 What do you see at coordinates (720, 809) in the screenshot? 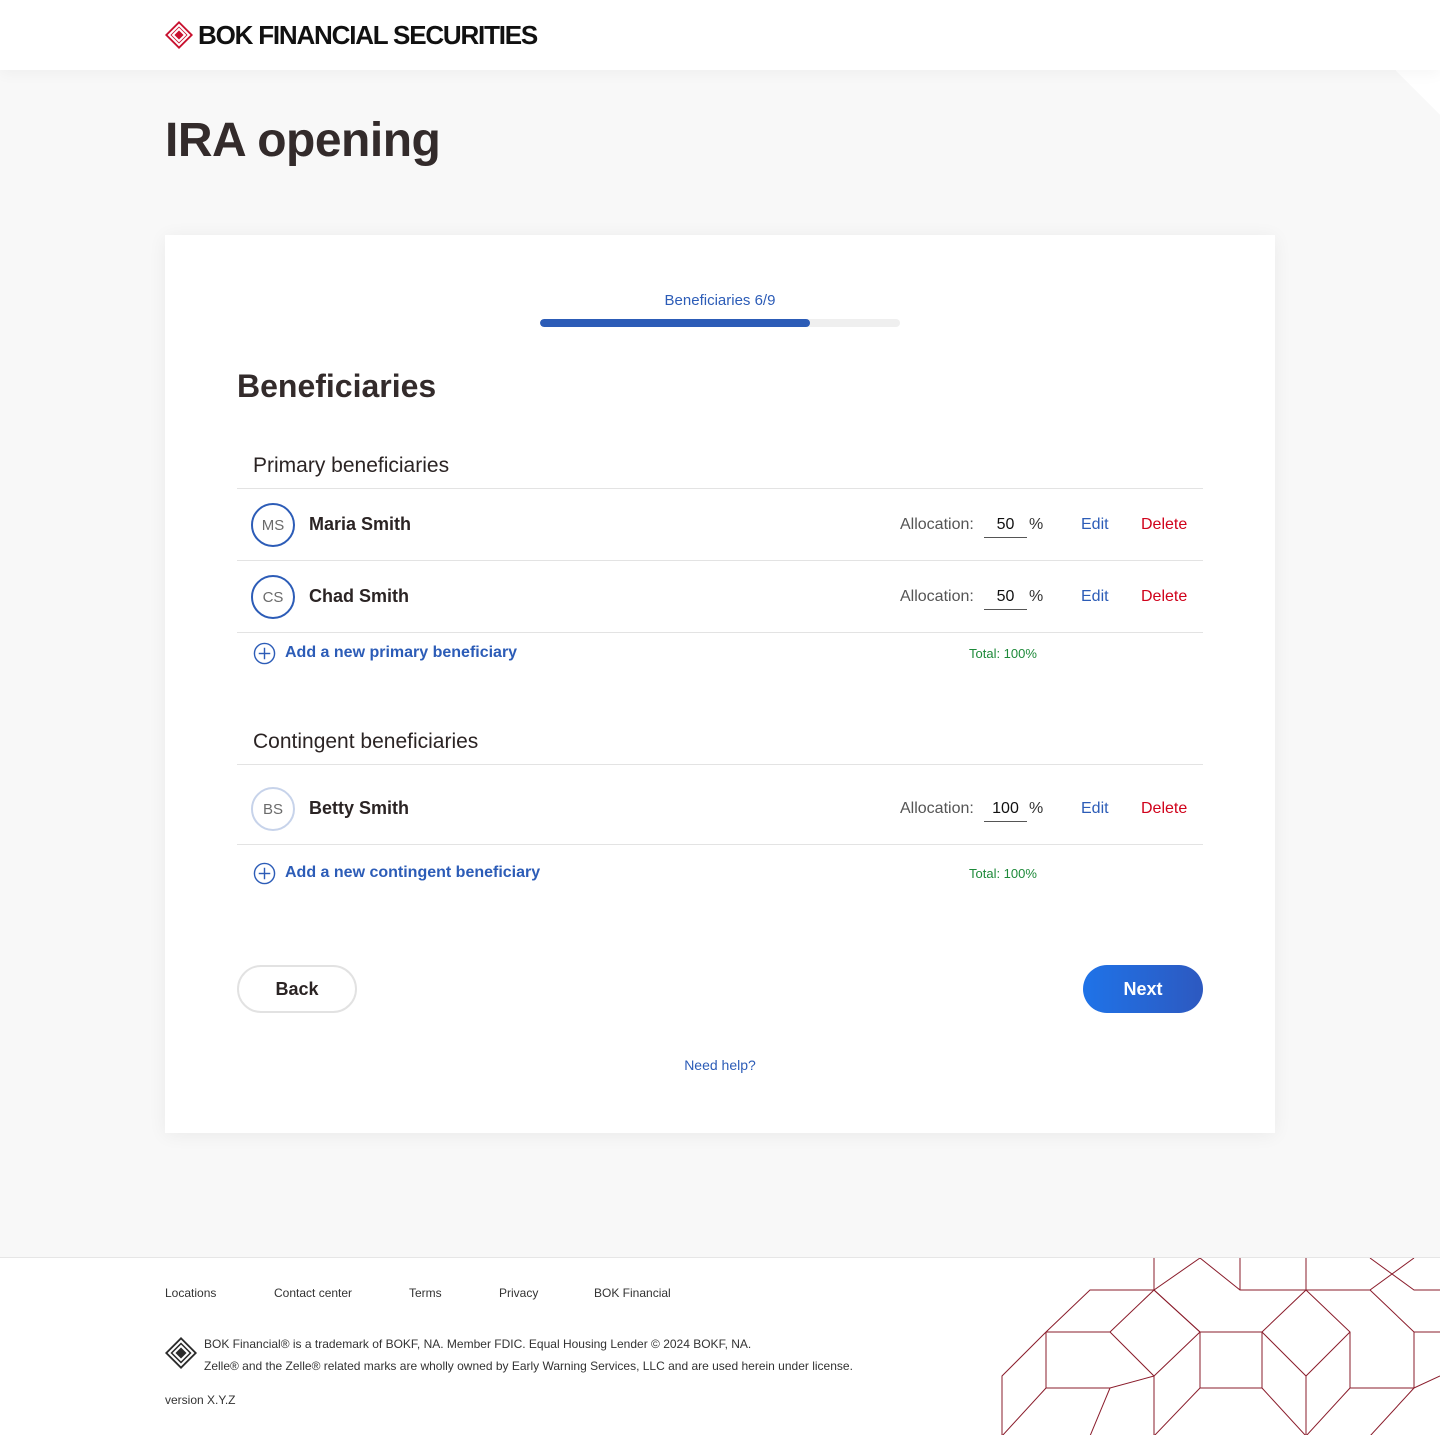
I see `beneficiary-row-betty-smith: BS Betty Smith Allocation: % Edit Delete` at bounding box center [720, 809].